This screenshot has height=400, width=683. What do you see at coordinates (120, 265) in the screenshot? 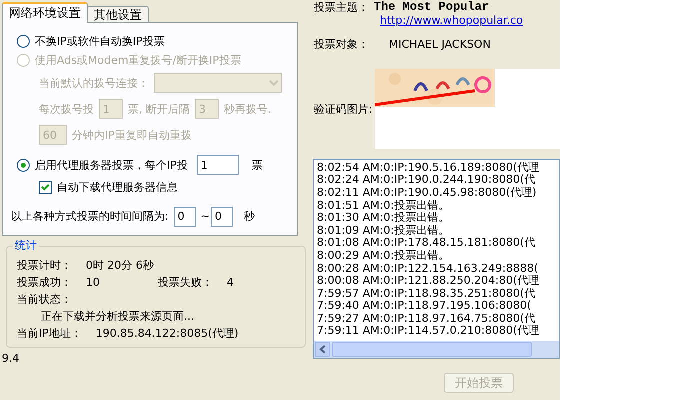
I see `timer-value: 0时 20分 6秒` at bounding box center [120, 265].